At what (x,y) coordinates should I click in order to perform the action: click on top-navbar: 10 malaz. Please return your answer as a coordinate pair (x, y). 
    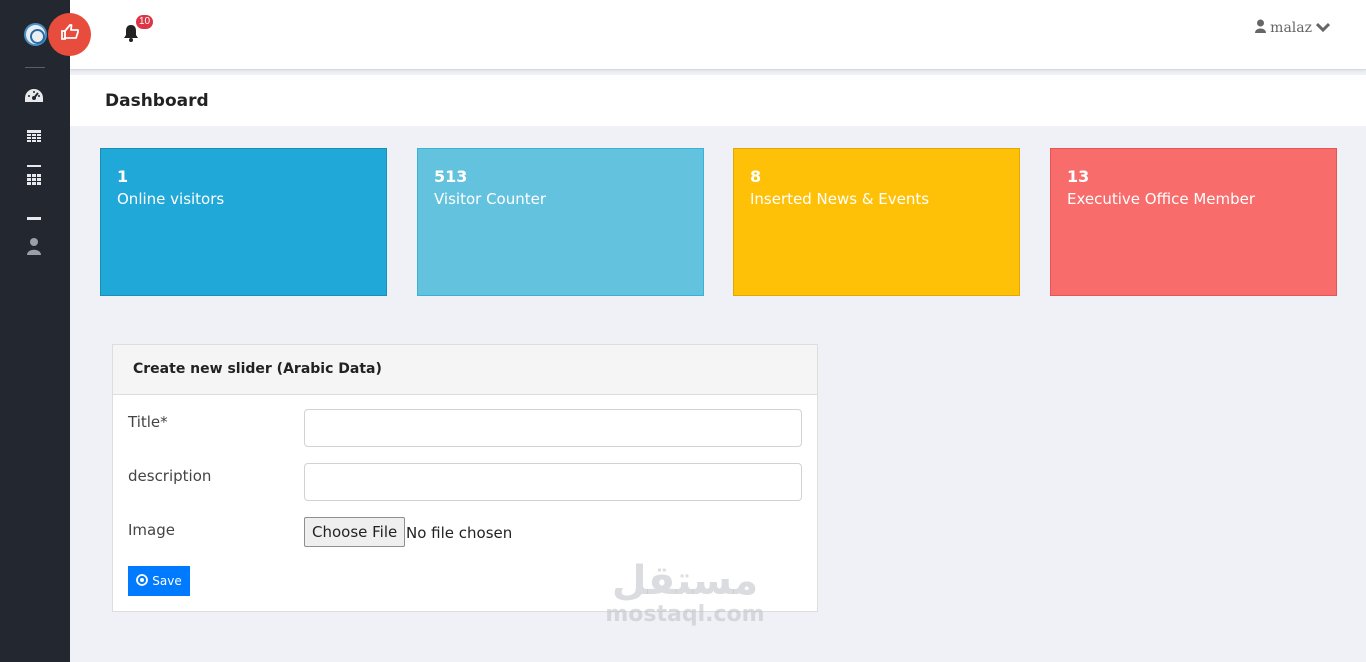
    Looking at the image, I should click on (718, 35).